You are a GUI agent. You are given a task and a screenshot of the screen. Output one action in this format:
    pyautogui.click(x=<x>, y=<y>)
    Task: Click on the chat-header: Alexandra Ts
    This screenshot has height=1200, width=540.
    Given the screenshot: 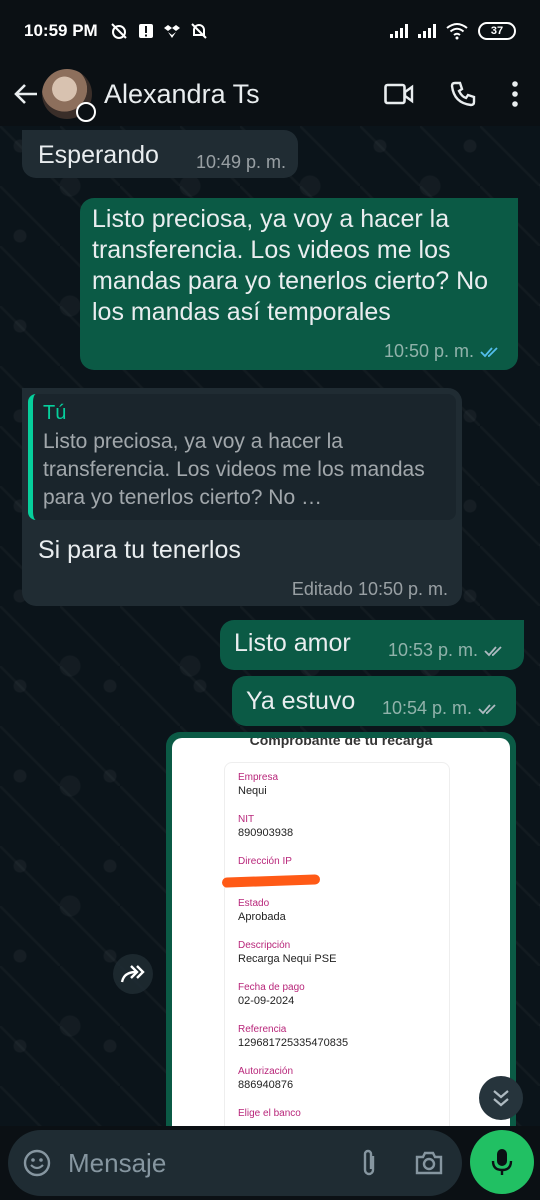 What is the action you would take?
    pyautogui.click(x=270, y=94)
    